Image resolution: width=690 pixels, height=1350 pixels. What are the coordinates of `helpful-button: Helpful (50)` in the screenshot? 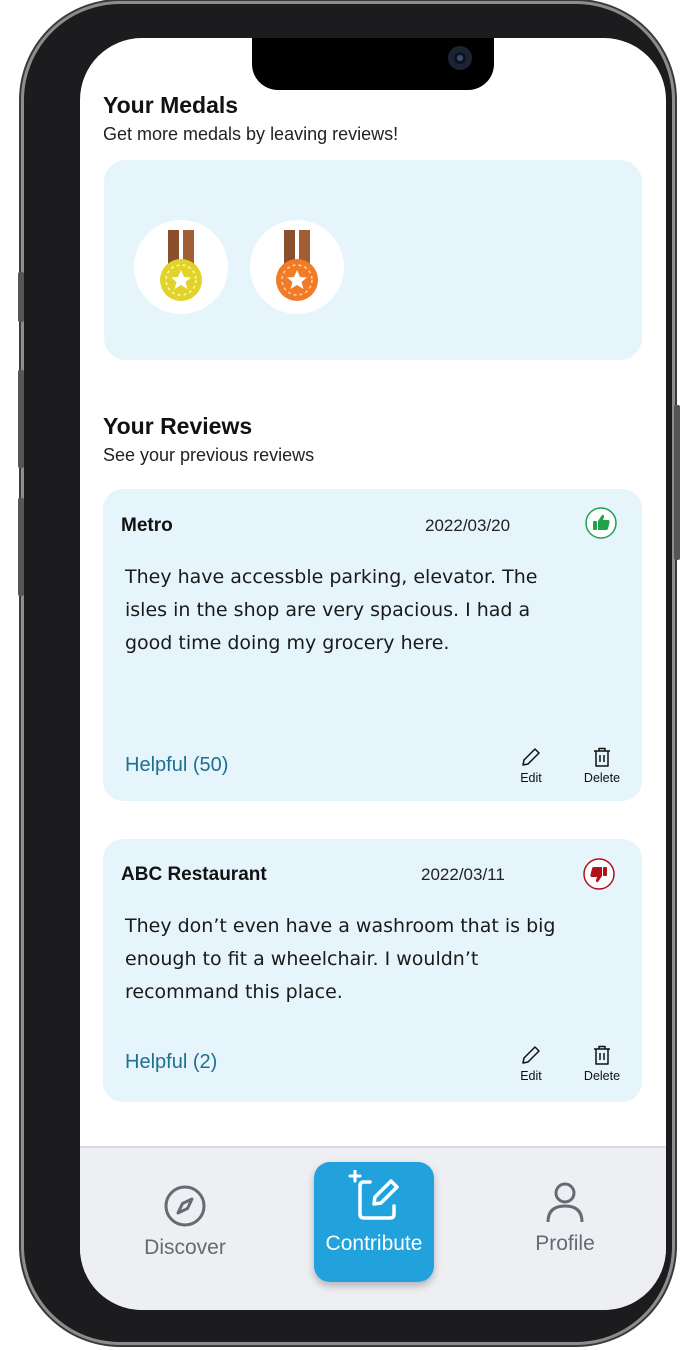 It's located at (176, 765).